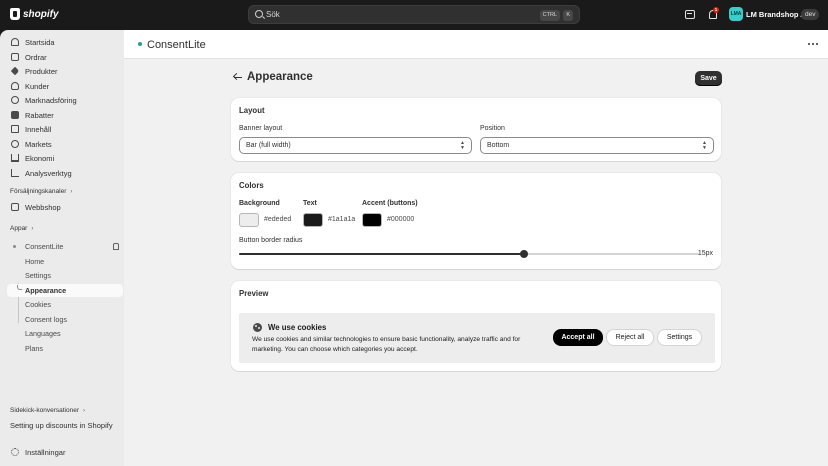 The height and width of the screenshot is (466, 828). What do you see at coordinates (65, 246) in the screenshot?
I see `sidebar-app-consentlite: ConsentLite` at bounding box center [65, 246].